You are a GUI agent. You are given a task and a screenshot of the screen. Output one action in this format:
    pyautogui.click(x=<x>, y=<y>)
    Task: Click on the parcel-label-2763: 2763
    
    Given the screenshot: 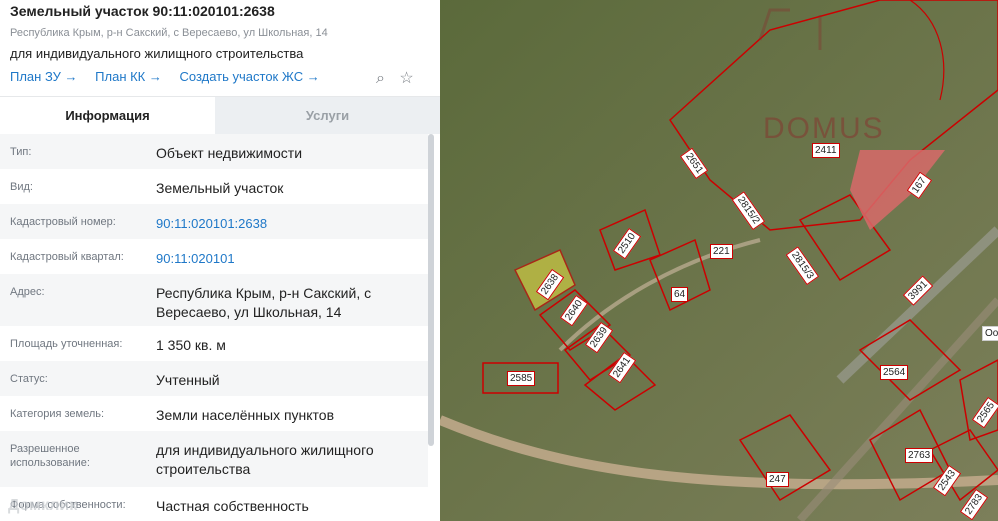 What is the action you would take?
    pyautogui.click(x=919, y=455)
    